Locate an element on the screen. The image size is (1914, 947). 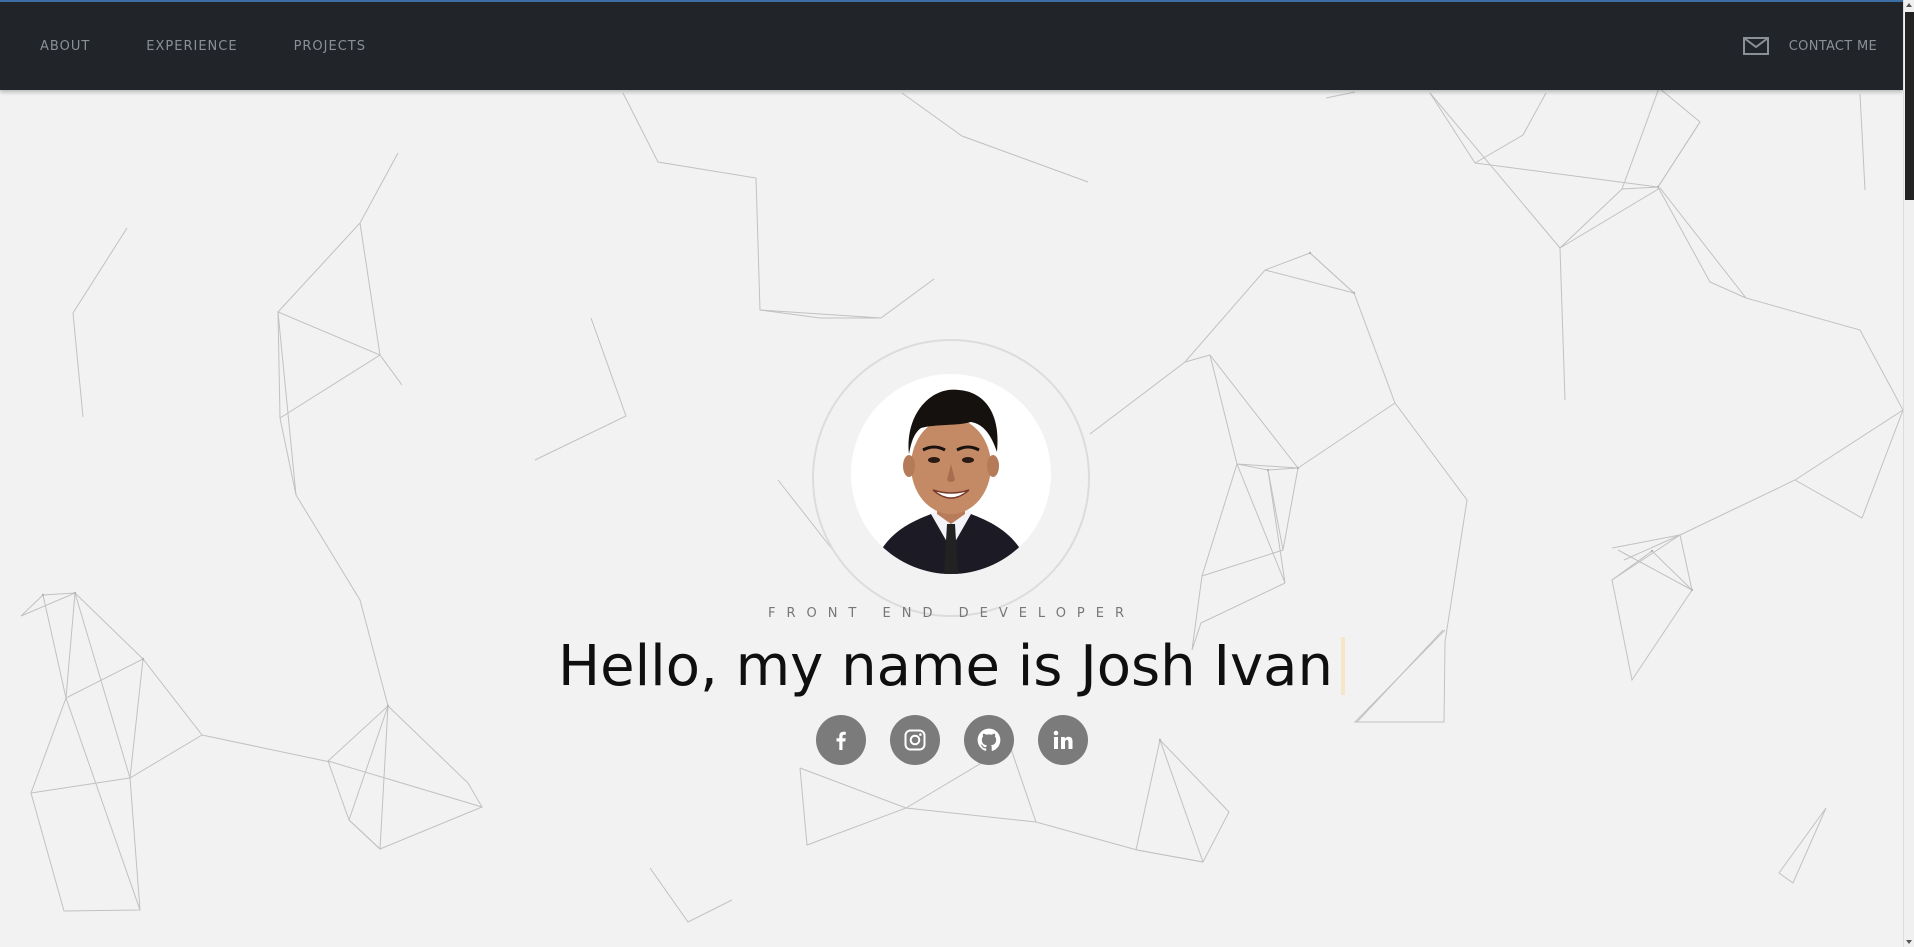
scroll-up-arrow-icon is located at coordinates (1909, 5).